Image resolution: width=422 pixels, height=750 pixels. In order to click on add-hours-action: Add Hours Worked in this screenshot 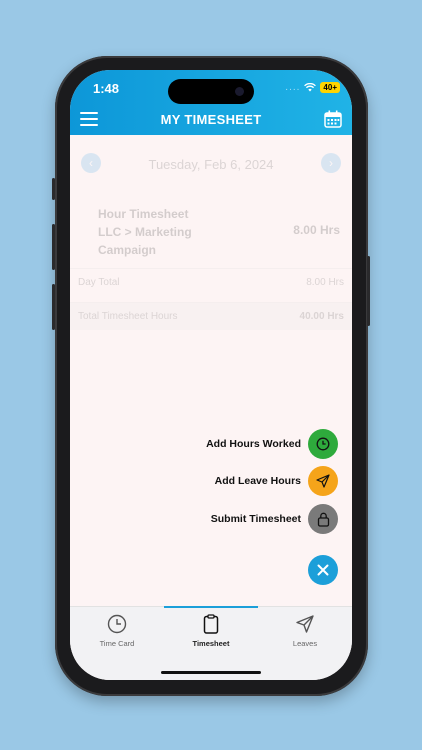, I will do `click(272, 444)`.